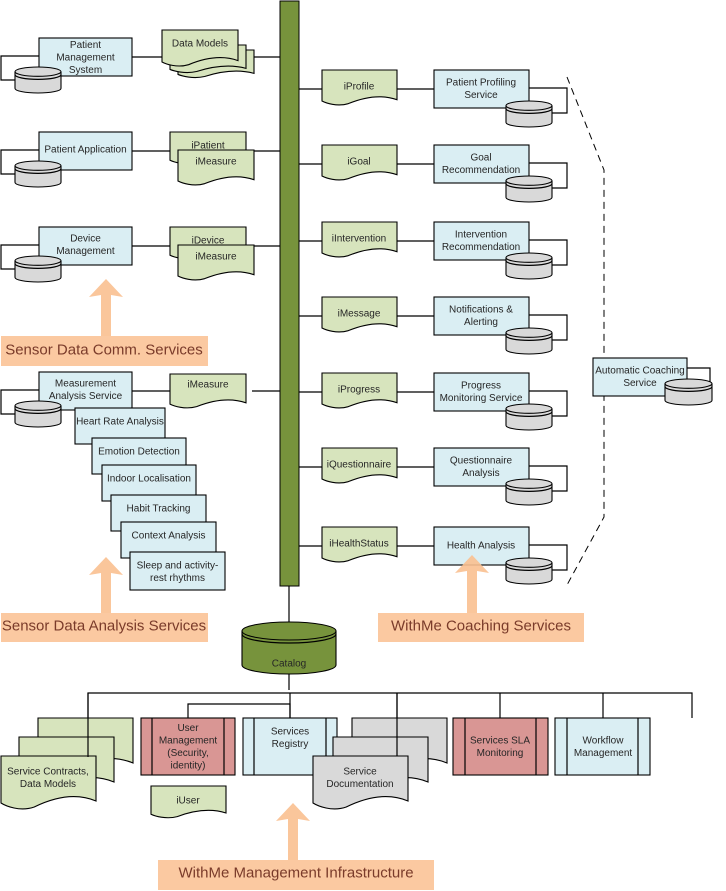  What do you see at coordinates (481, 398) in the screenshot?
I see `service-label: Monitoring Service` at bounding box center [481, 398].